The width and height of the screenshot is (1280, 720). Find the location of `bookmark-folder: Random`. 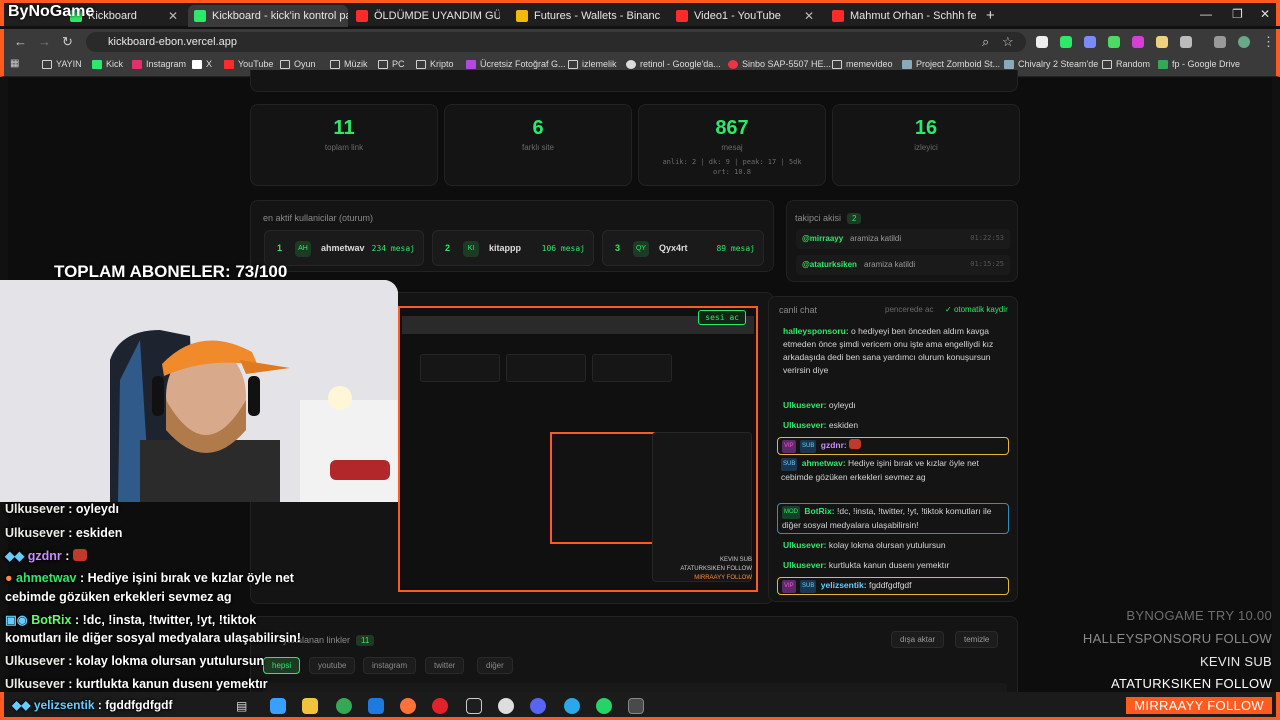

bookmark-folder: Random is located at coordinates (1126, 64).